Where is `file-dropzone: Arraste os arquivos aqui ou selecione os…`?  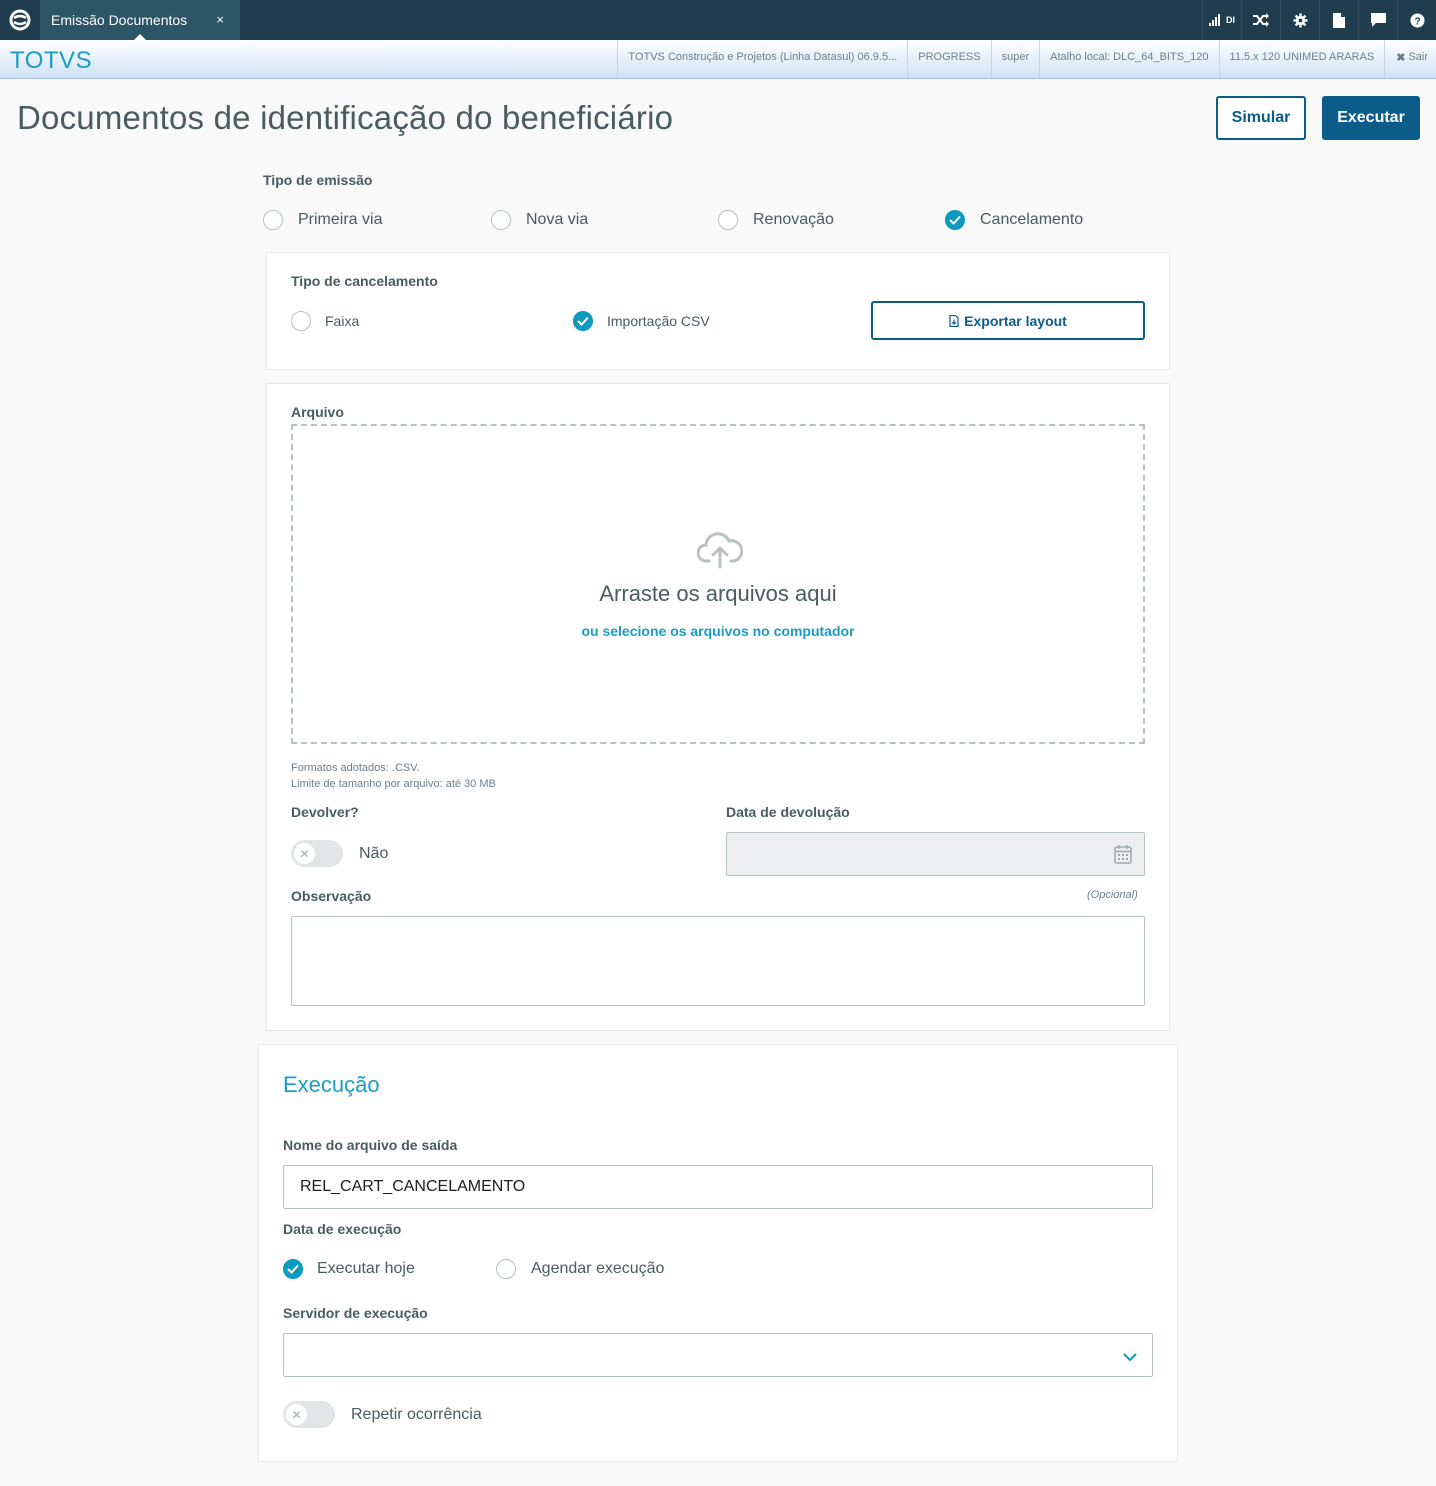
file-dropzone: Arraste os arquivos aqui ou selecione os… is located at coordinates (718, 584).